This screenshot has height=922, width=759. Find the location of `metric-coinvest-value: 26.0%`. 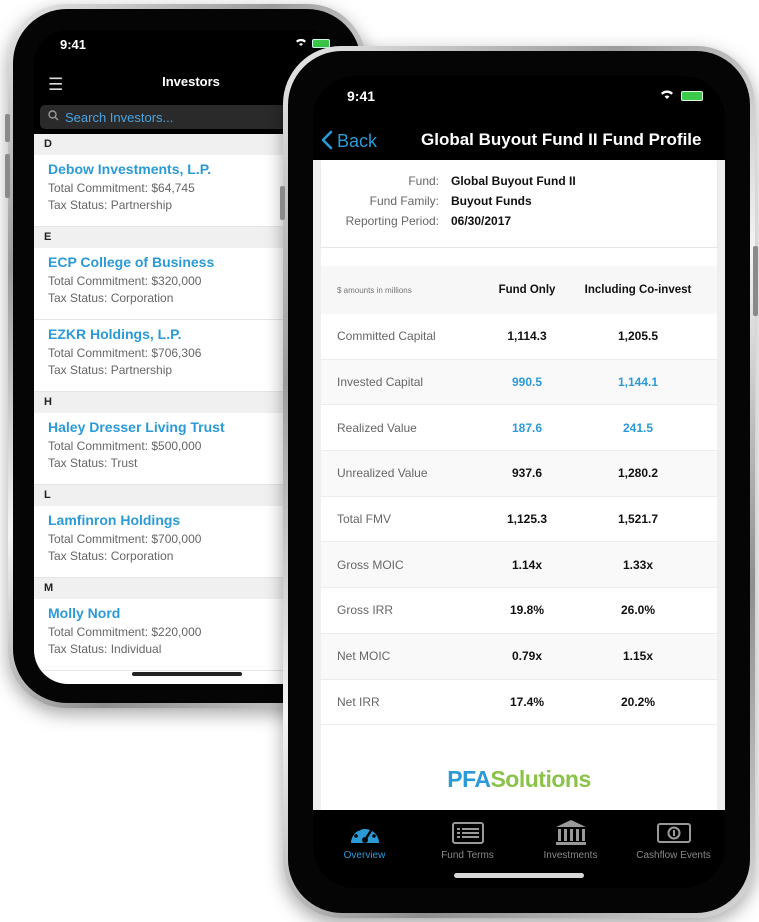

metric-coinvest-value: 26.0% is located at coordinates (638, 610).